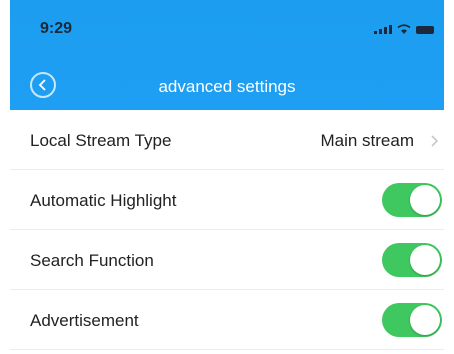 The image size is (454, 354). Describe the element at coordinates (56, 28) in the screenshot. I see `status-time: 9:29` at that location.